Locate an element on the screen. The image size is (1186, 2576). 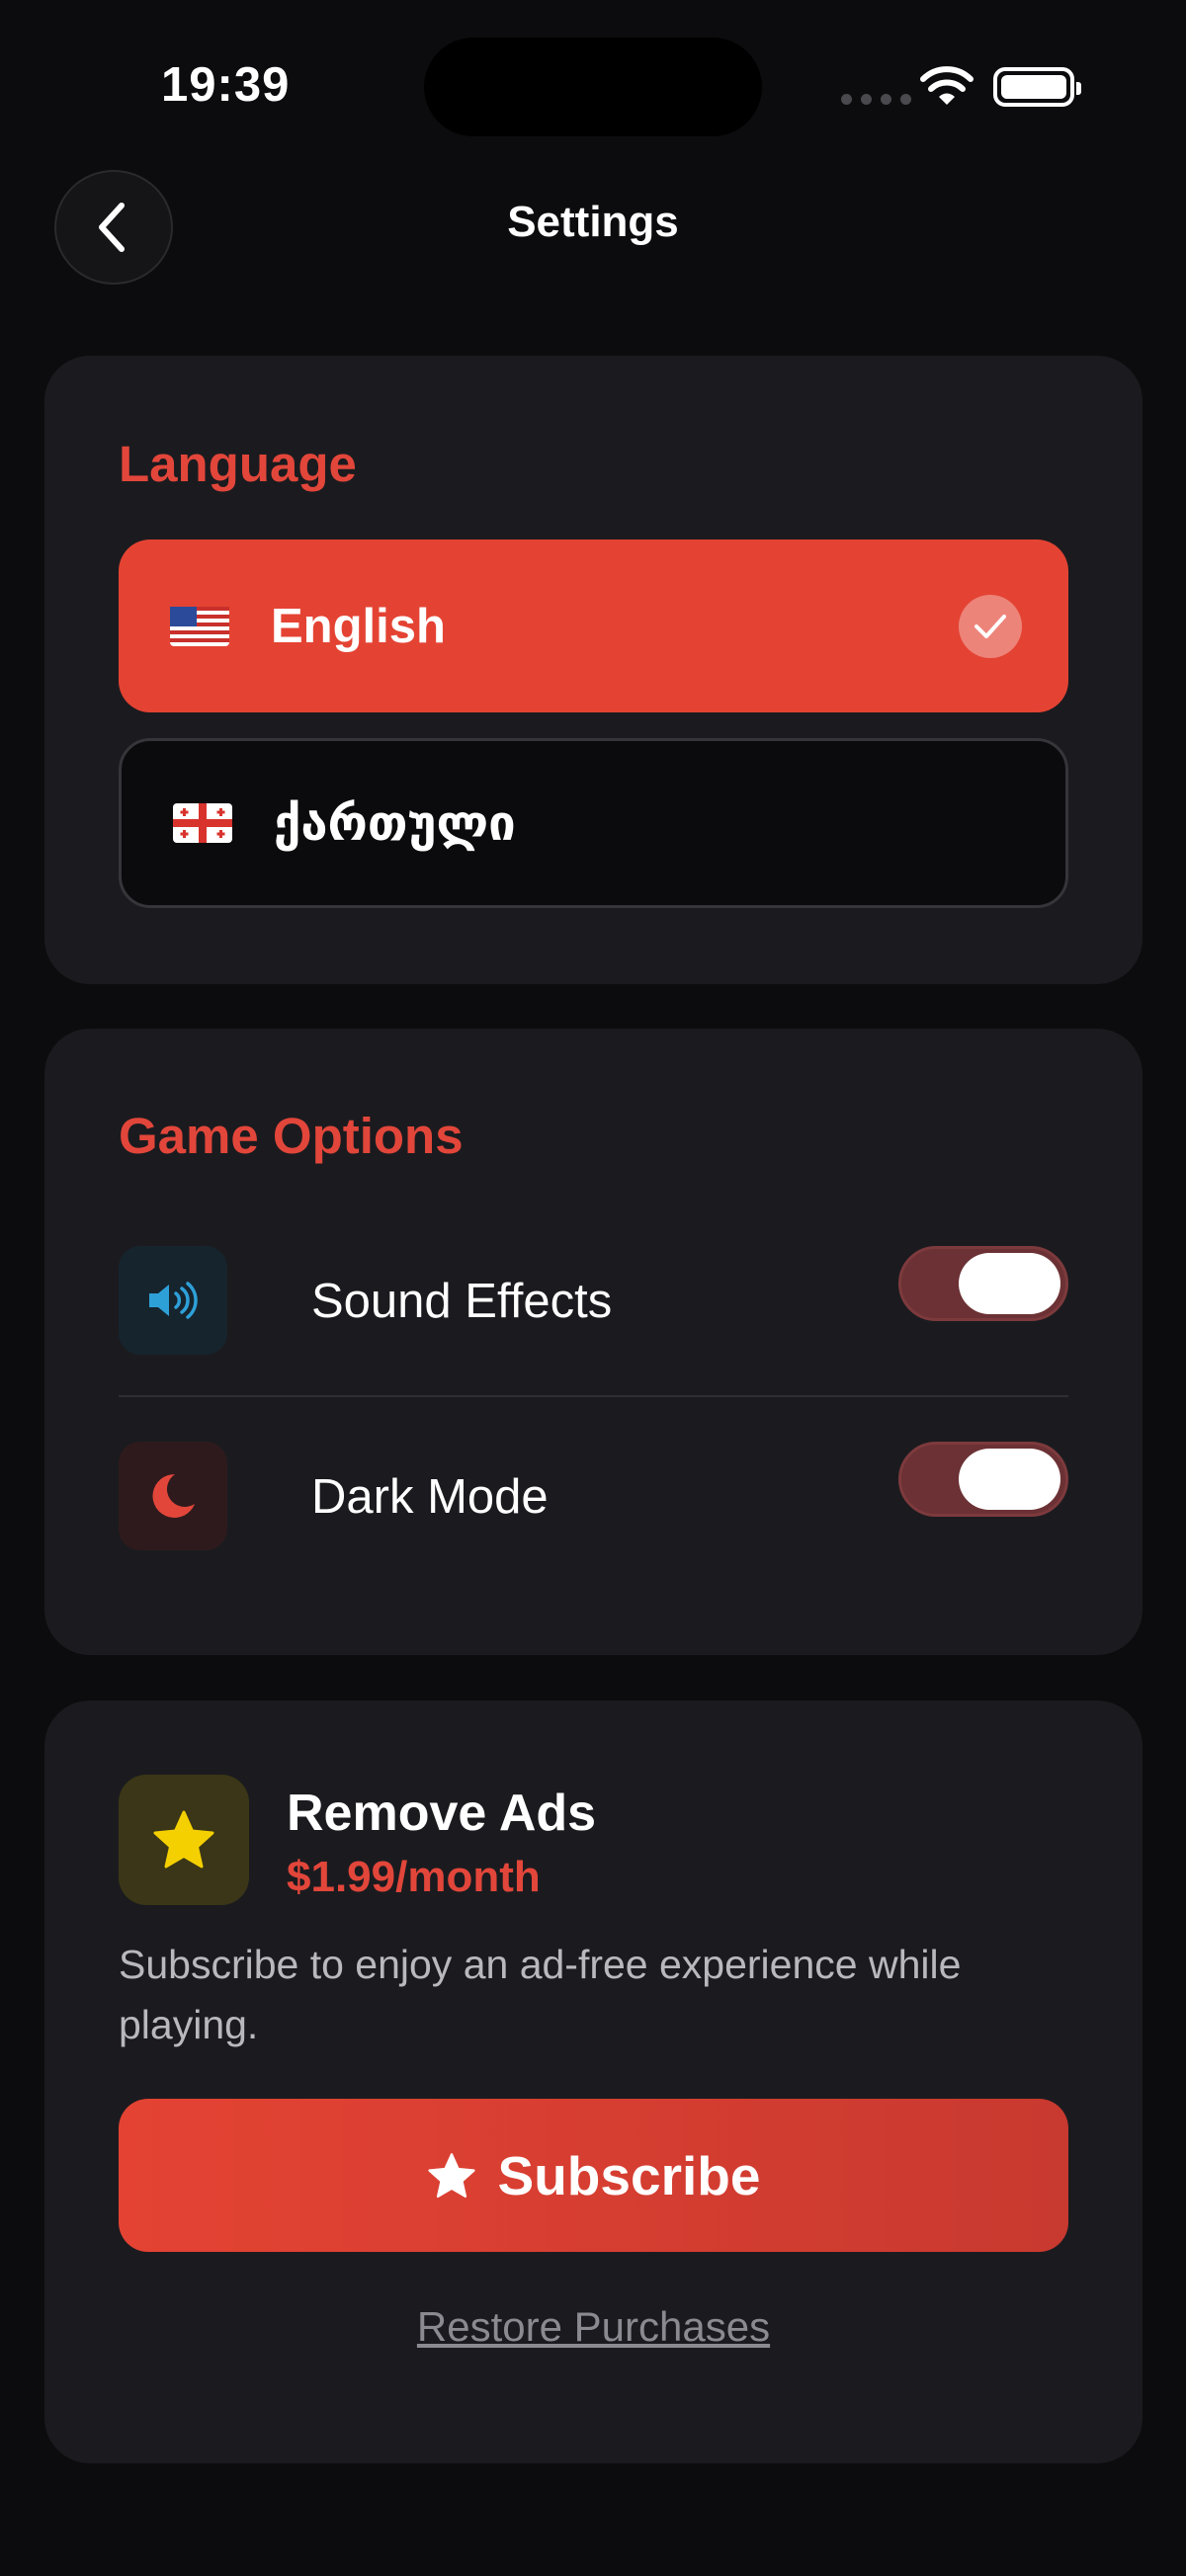
language-option-english: English is located at coordinates (593, 626).